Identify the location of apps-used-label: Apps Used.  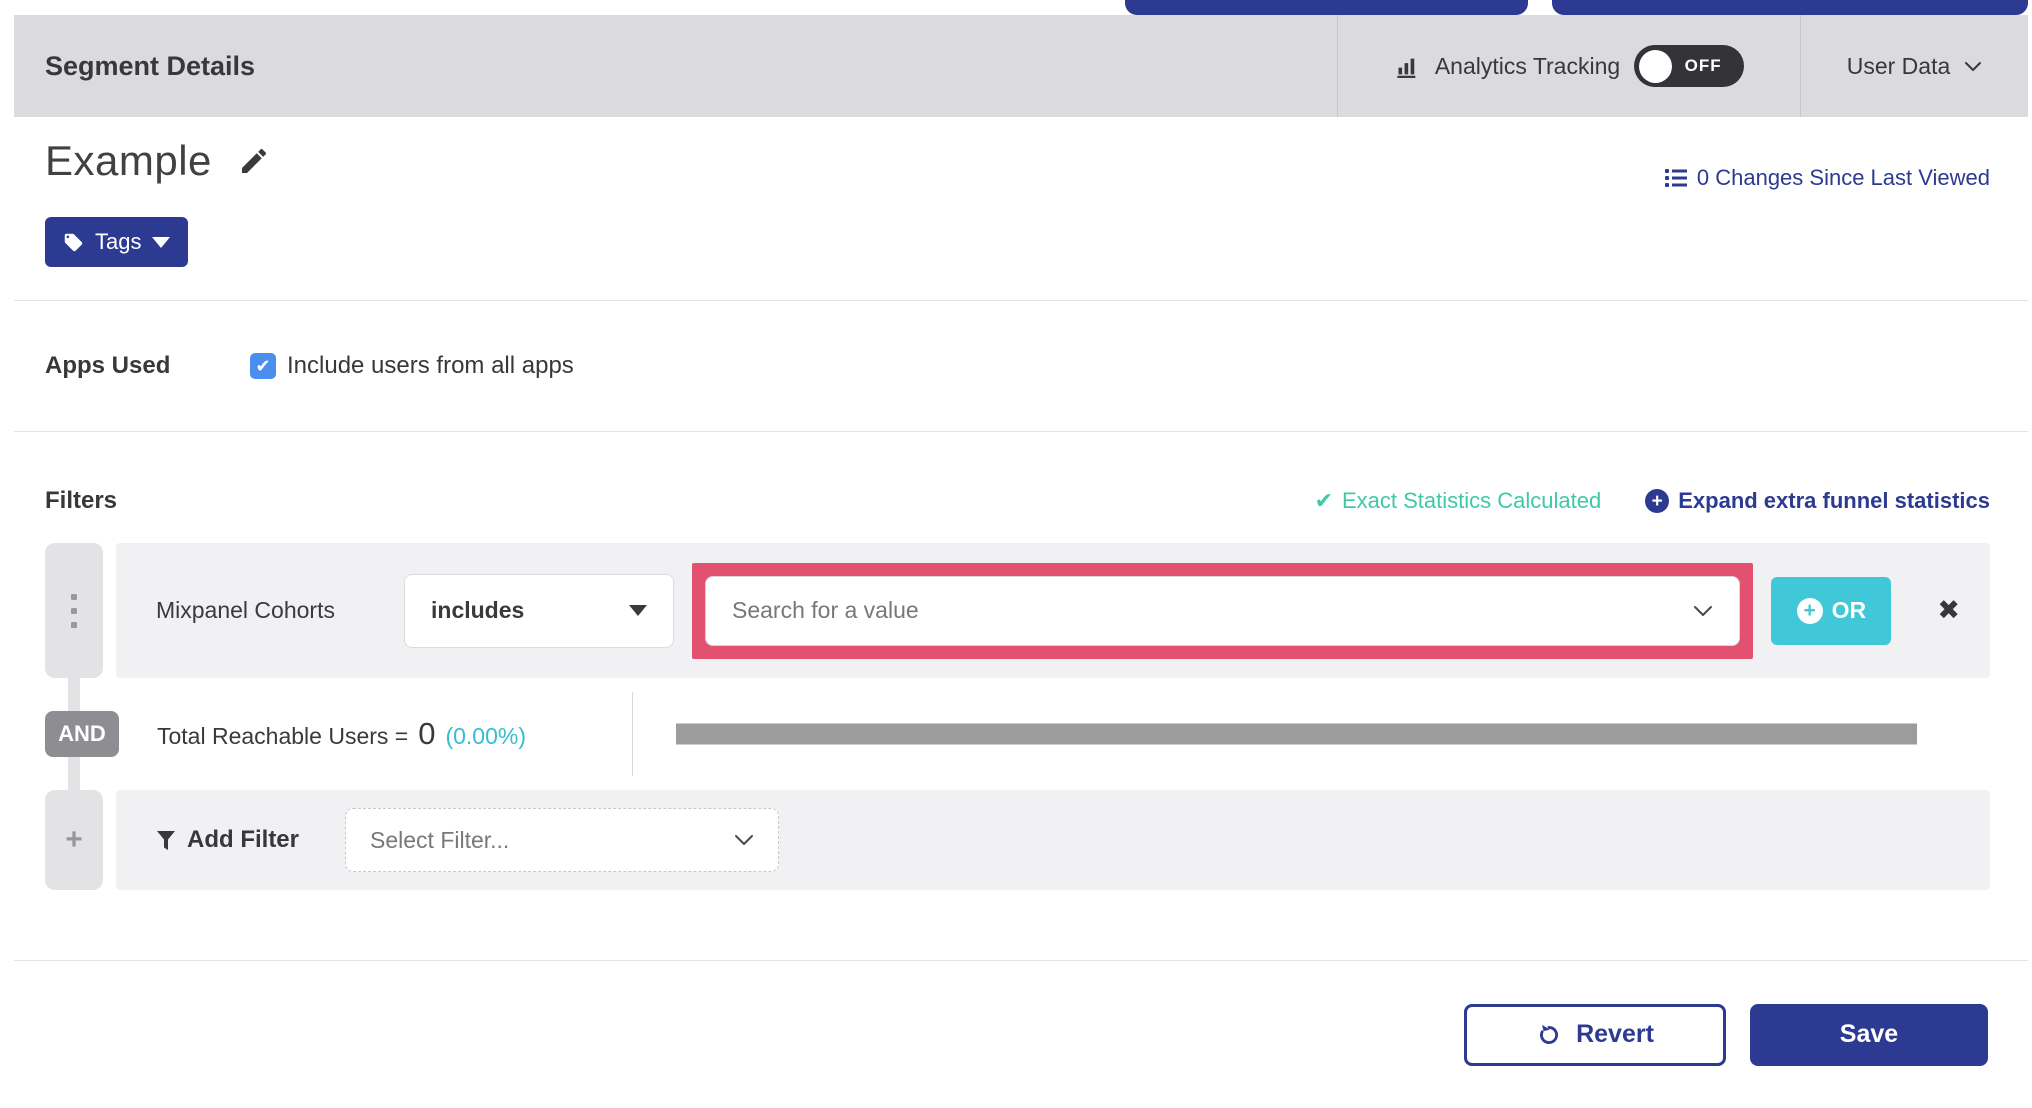
(108, 365).